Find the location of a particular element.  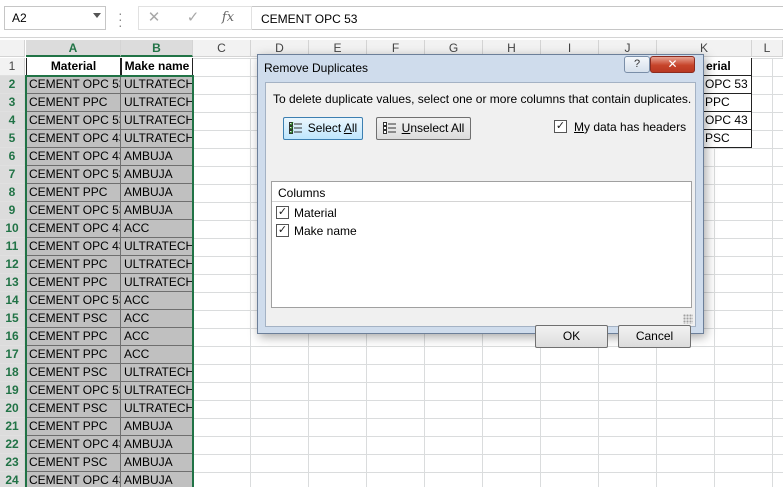

row-header: 1 is located at coordinates (12, 67).